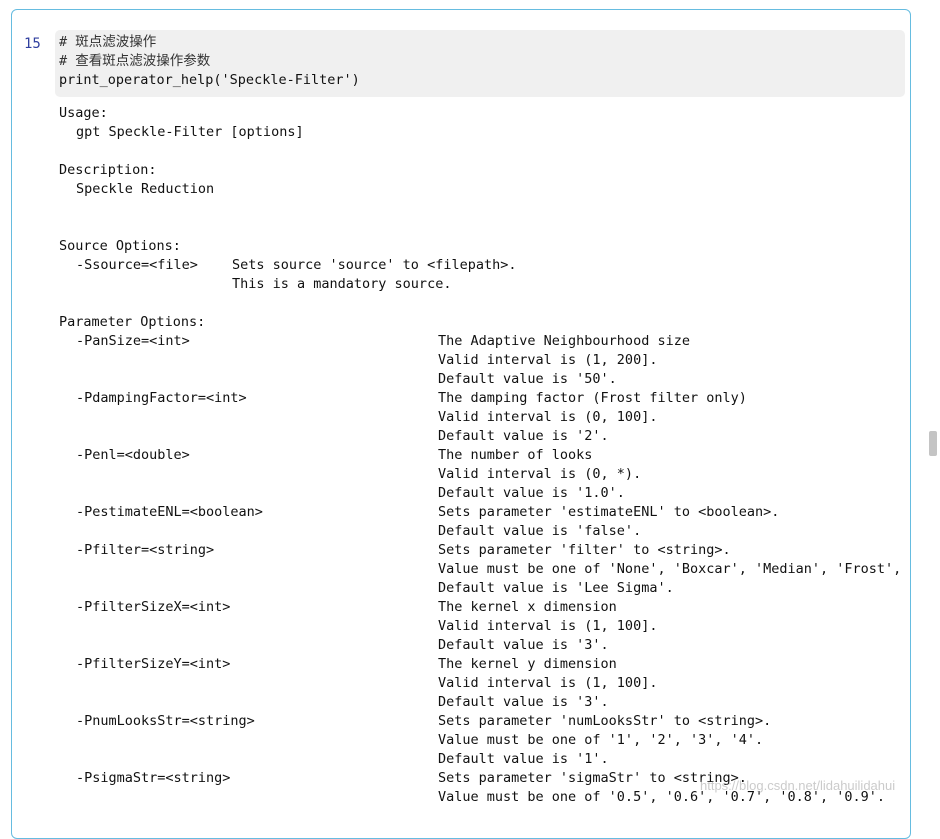 The image size is (940, 839). Describe the element at coordinates (108, 42) in the screenshot. I see `code-line-1: # 斑点滤波操作` at that location.